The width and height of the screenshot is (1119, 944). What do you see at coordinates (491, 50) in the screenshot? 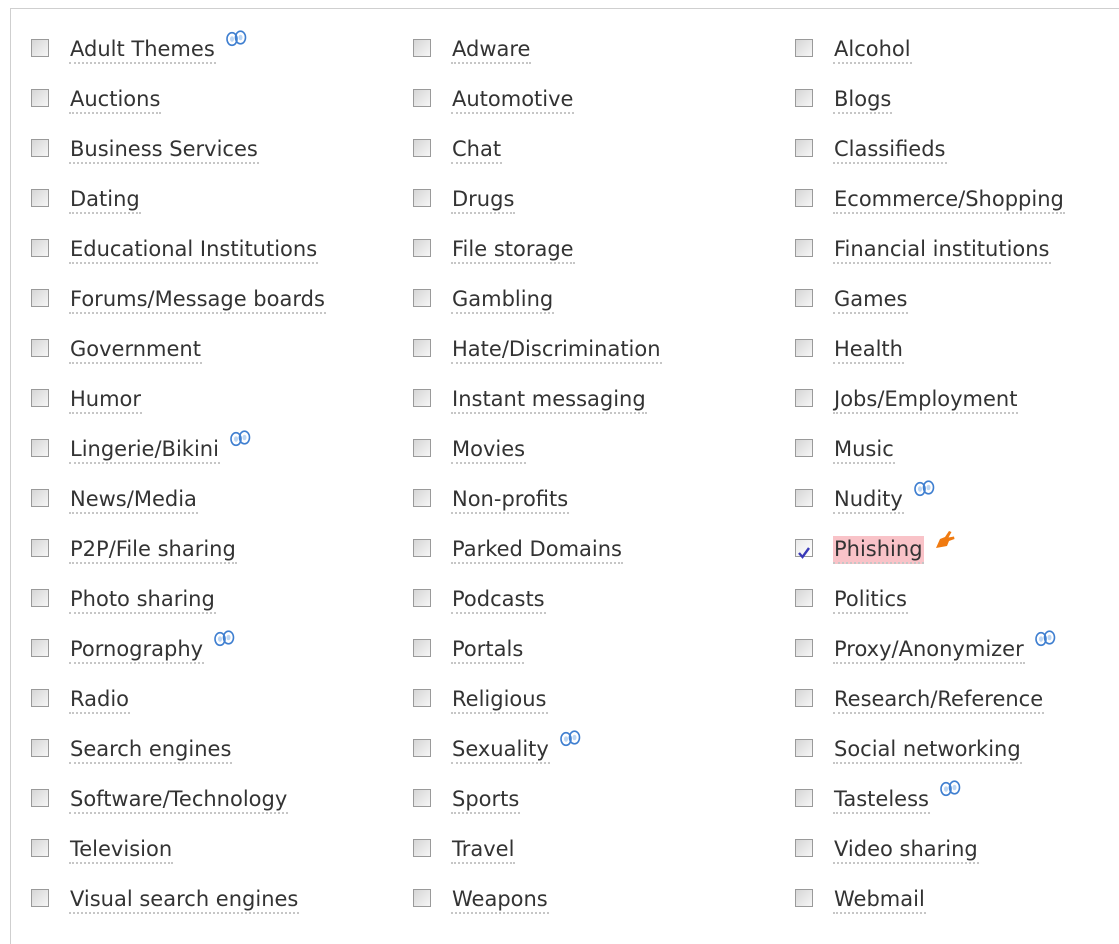
I see `category-label-adware: Adware` at bounding box center [491, 50].